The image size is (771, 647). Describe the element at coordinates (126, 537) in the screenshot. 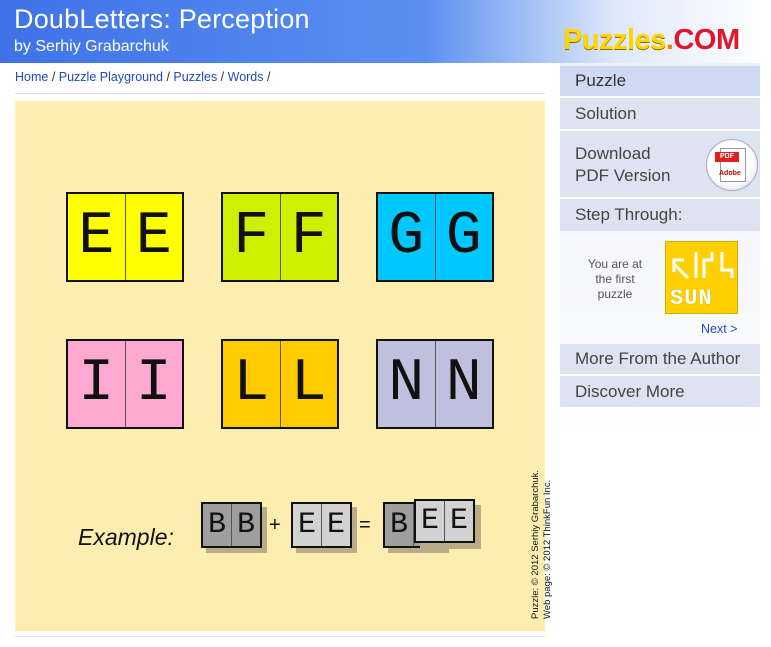

I see `example-label: Example:` at that location.